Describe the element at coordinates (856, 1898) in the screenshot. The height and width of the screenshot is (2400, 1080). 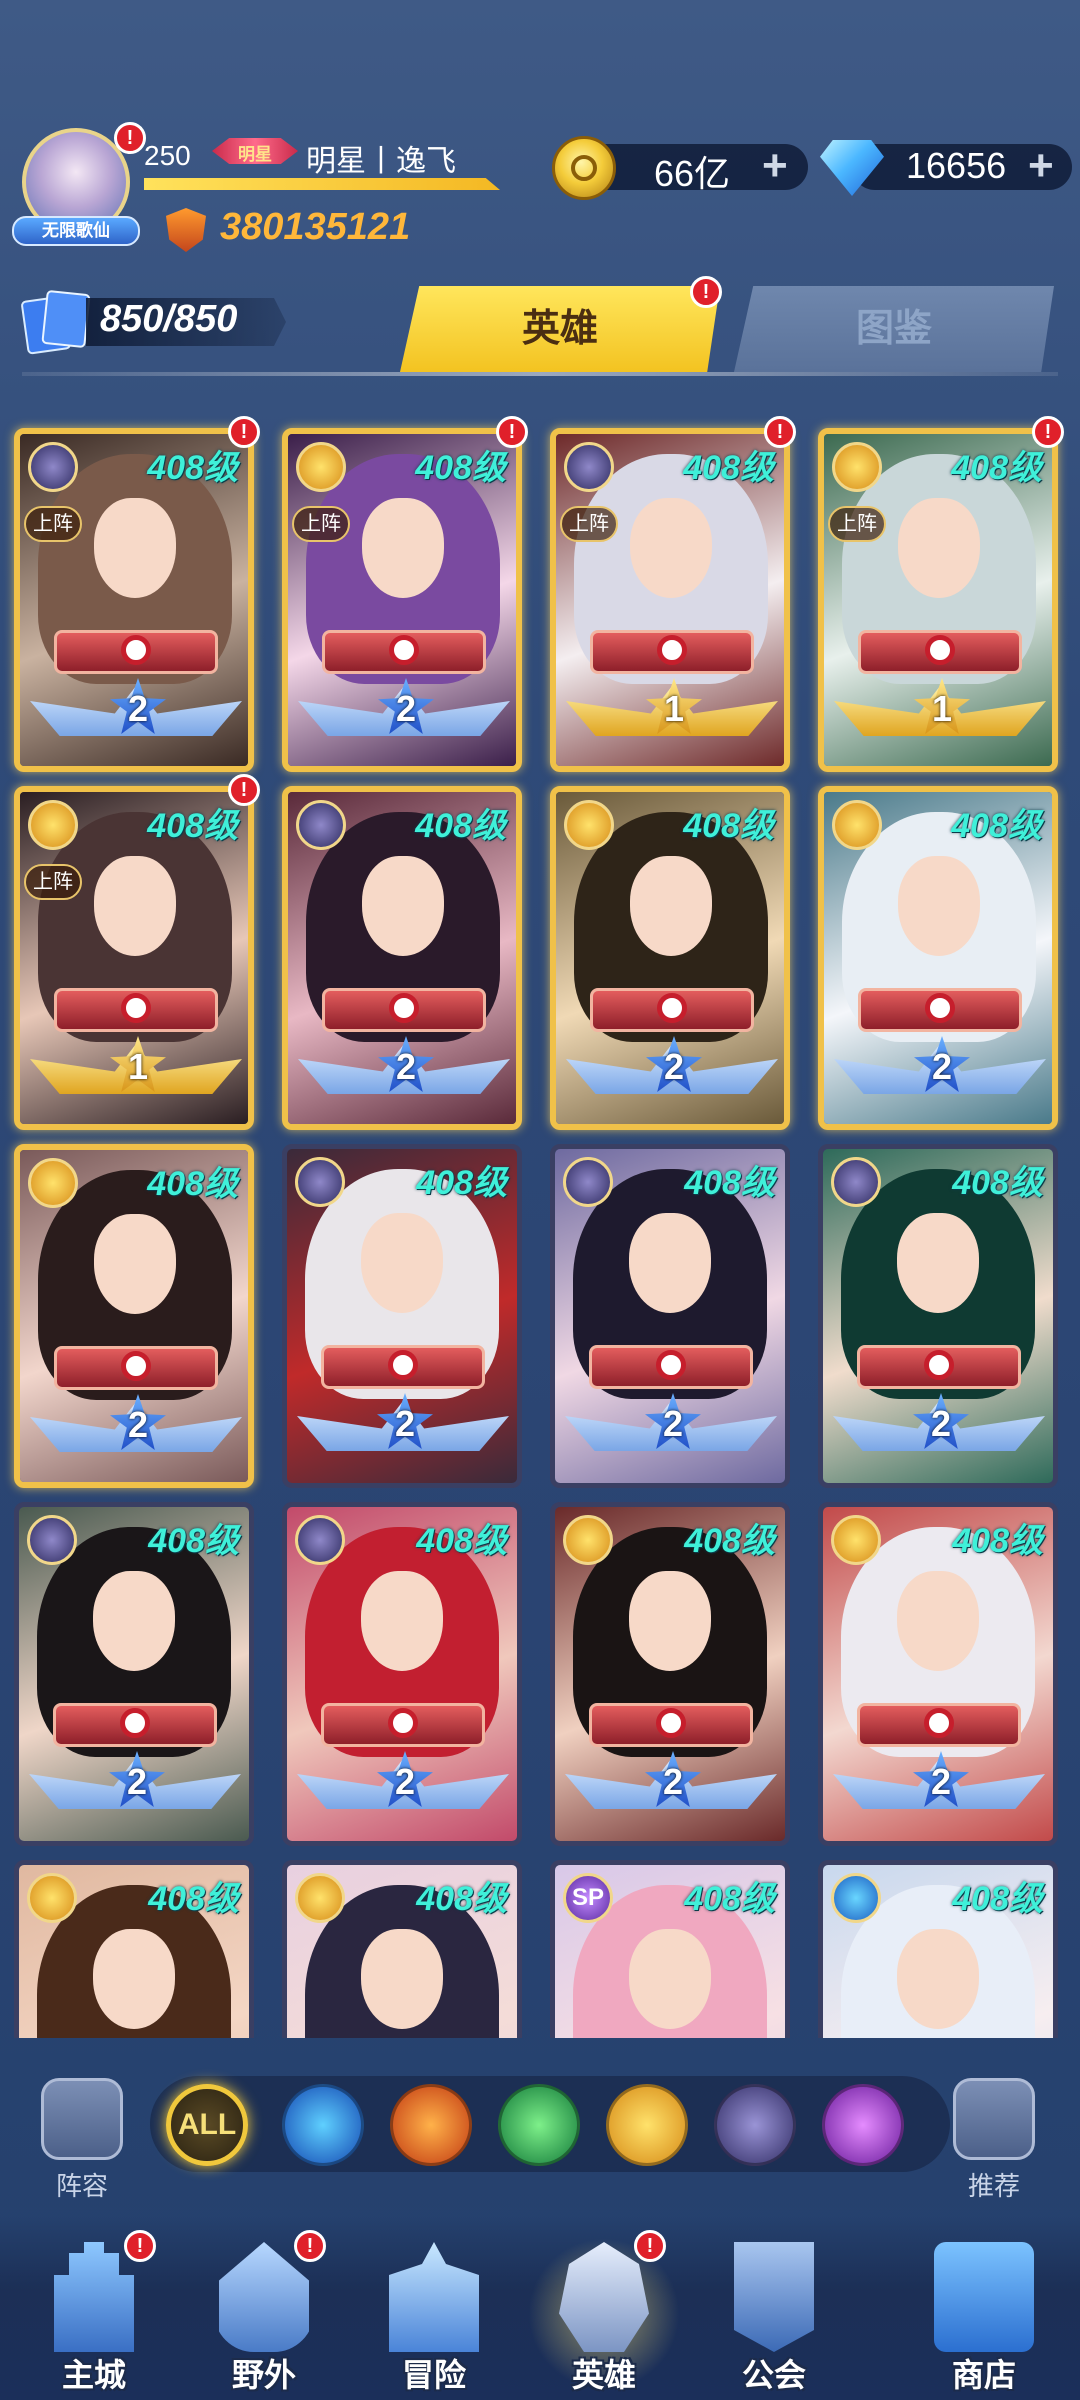
I see `faction-water-icon` at that location.